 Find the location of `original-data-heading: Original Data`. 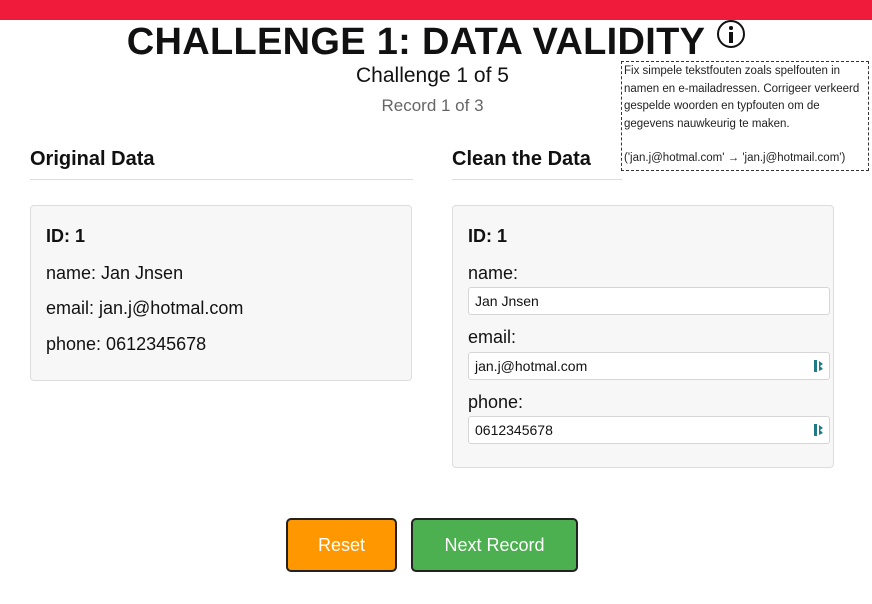

original-data-heading: Original Data is located at coordinates (92, 159).